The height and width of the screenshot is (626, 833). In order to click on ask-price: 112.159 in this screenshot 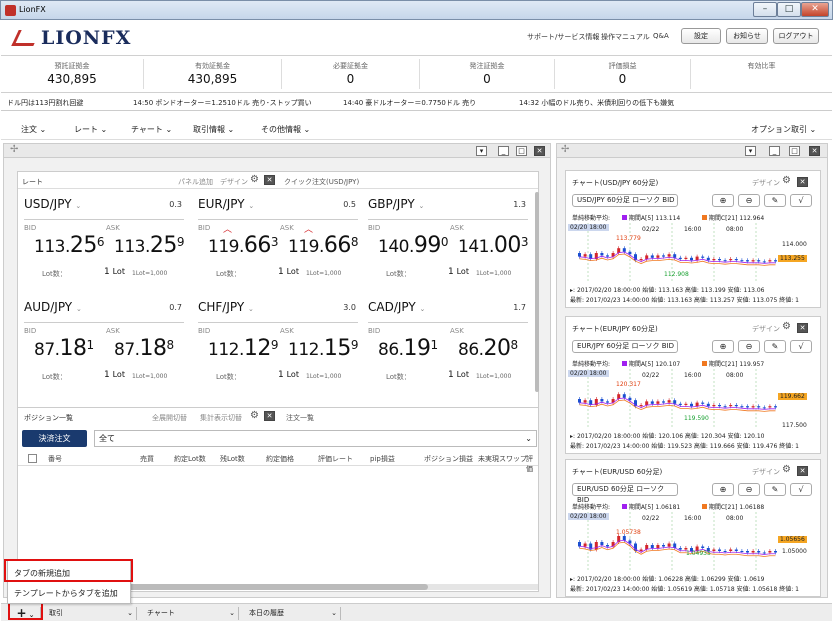, I will do `click(323, 348)`.